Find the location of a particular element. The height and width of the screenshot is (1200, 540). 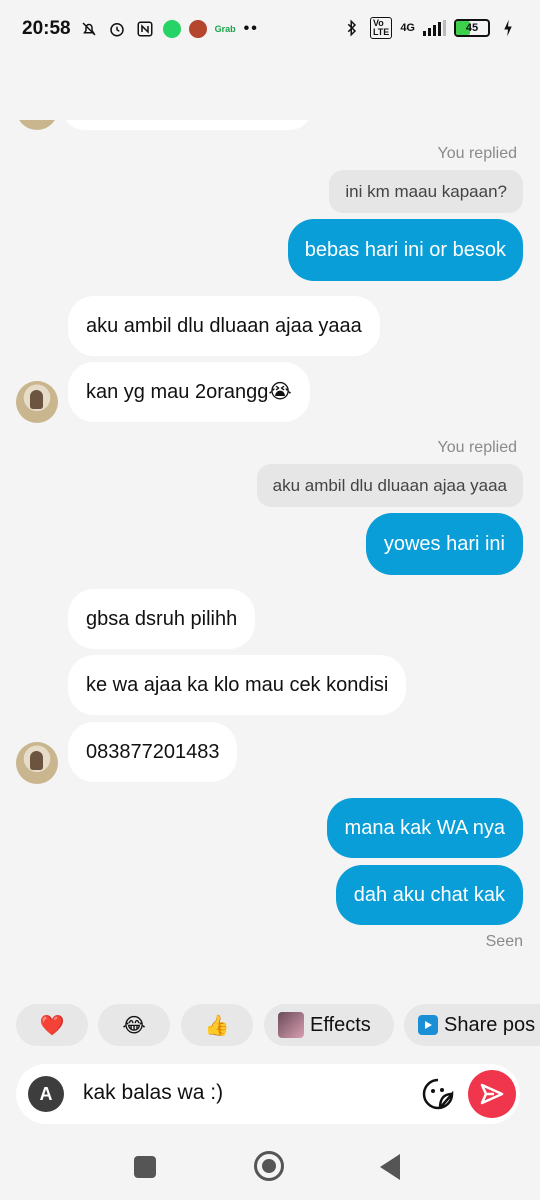

status-left: 20:58 Grab •• is located at coordinates (140, 29).